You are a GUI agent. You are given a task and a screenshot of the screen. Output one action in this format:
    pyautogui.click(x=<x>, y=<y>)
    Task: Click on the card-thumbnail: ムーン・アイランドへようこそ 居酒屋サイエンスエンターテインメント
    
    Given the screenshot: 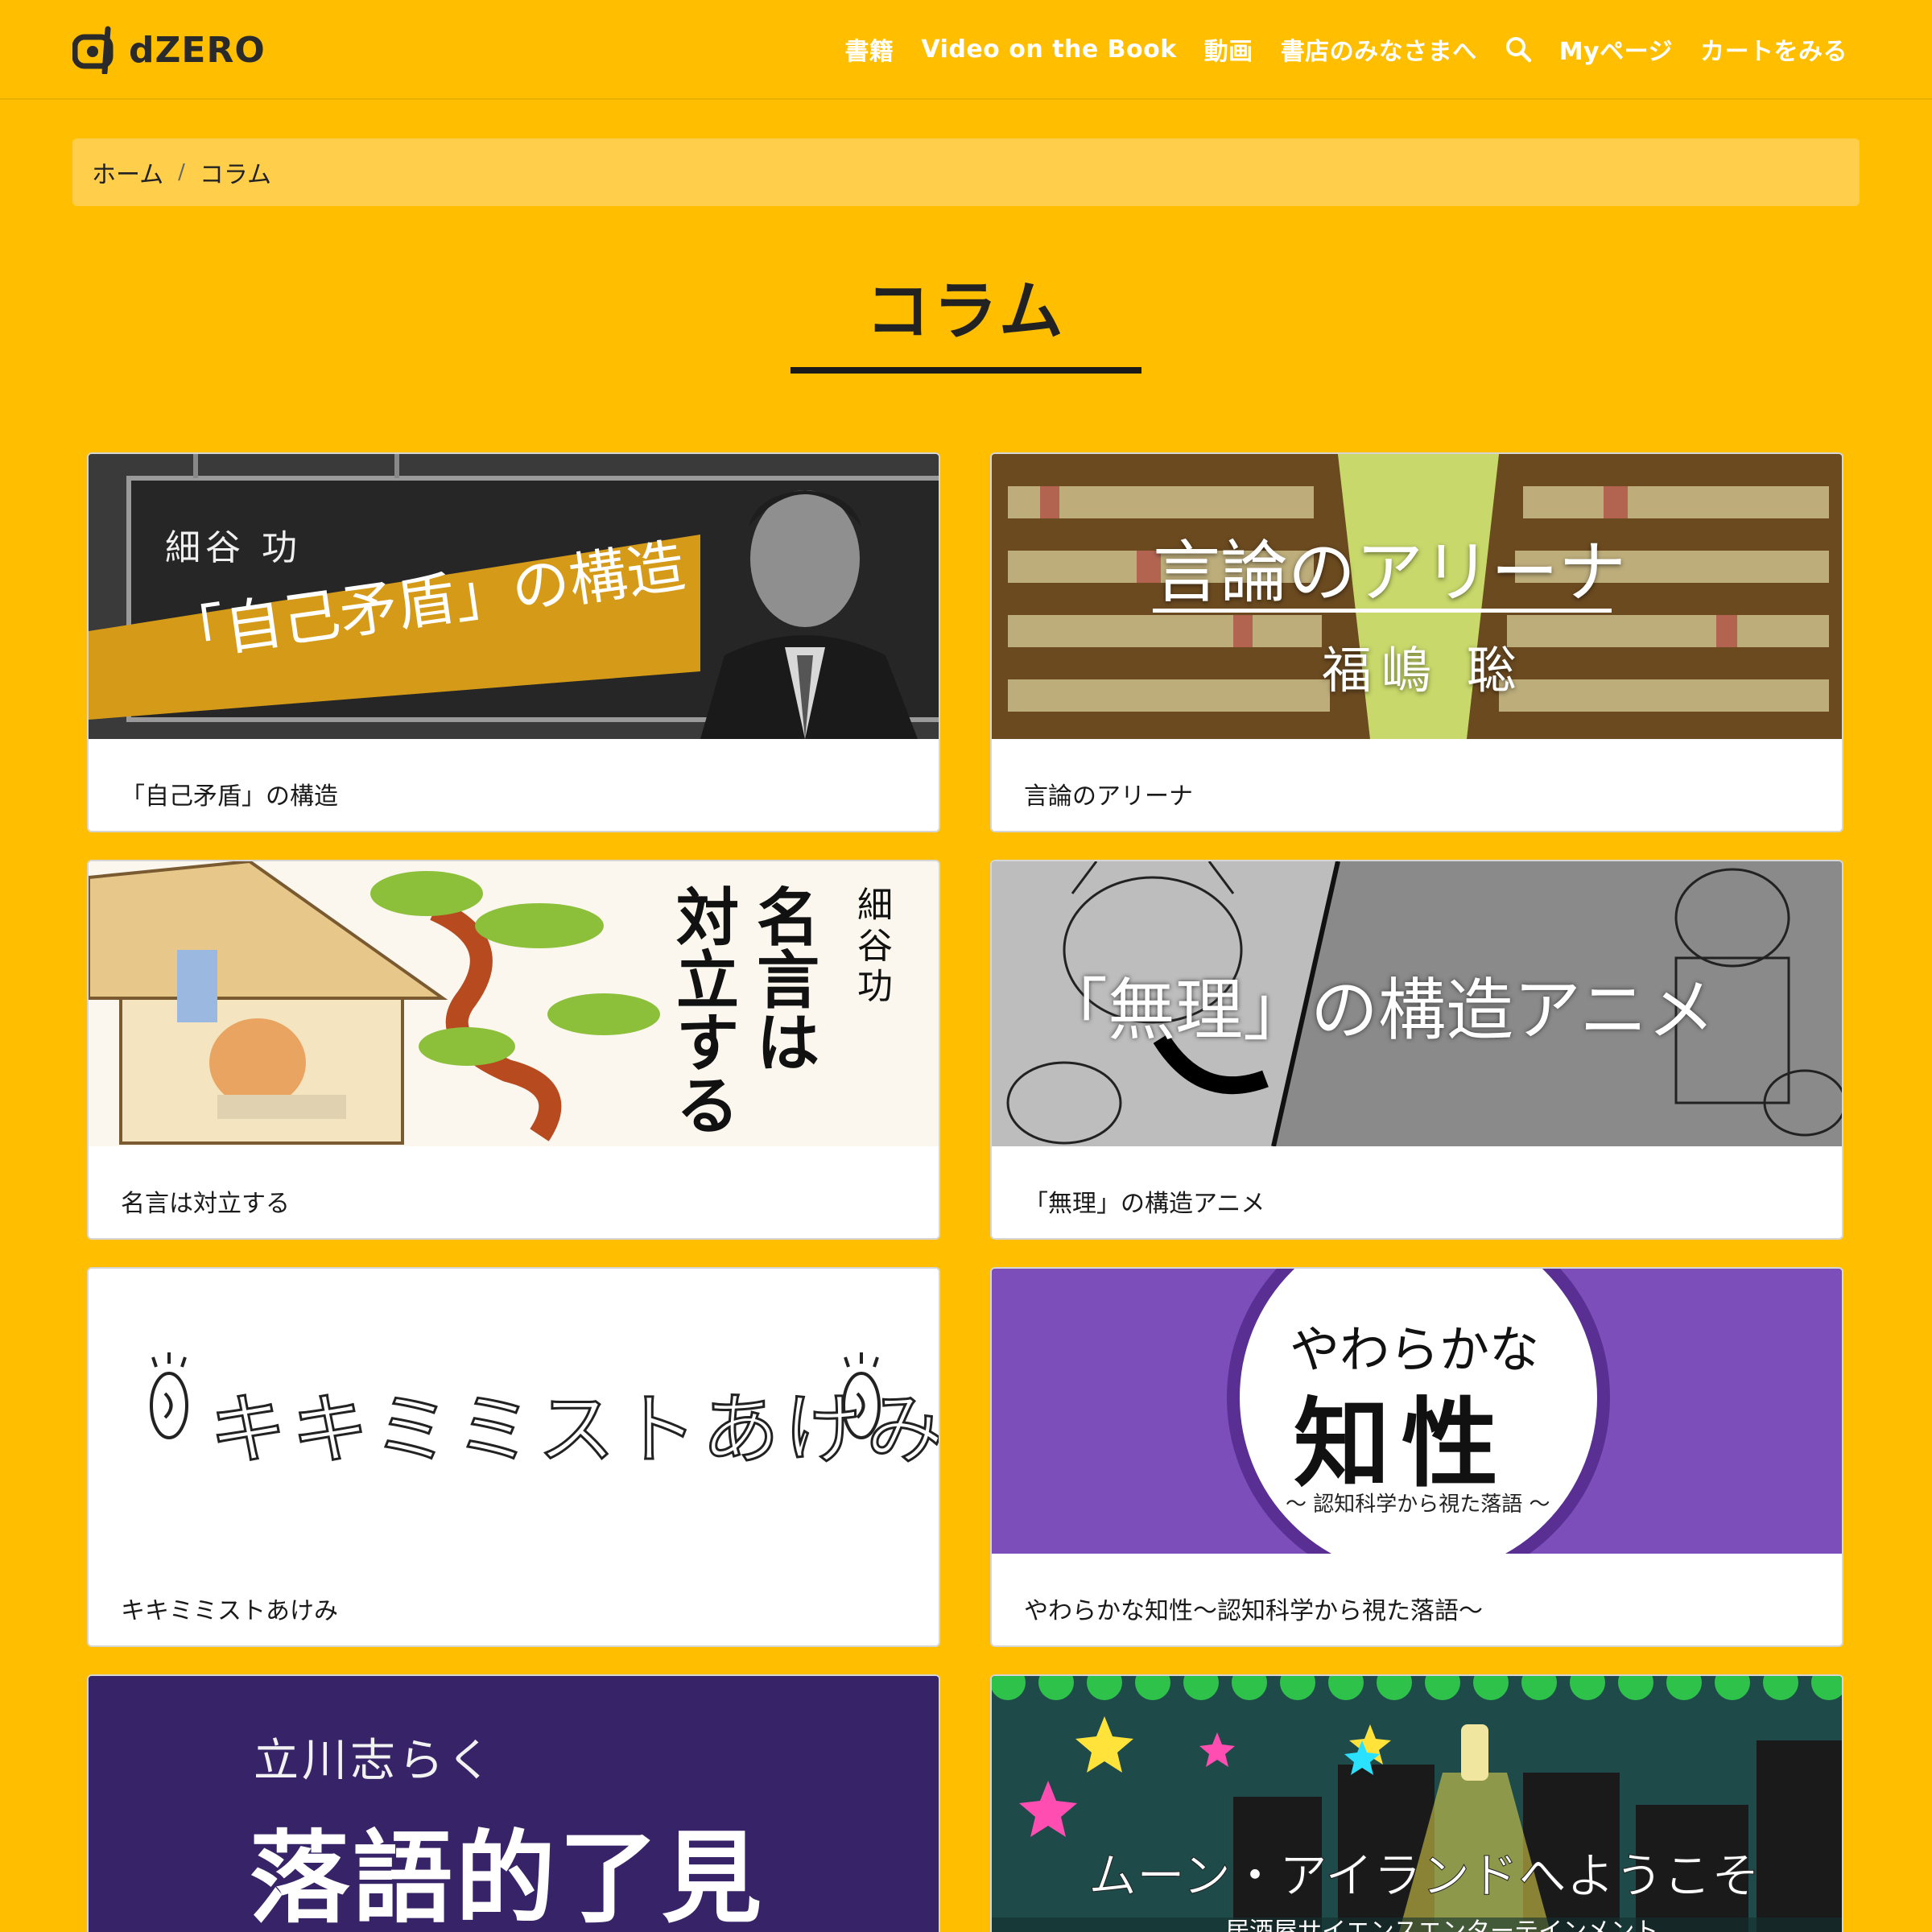 What is the action you would take?
    pyautogui.click(x=1417, y=1804)
    